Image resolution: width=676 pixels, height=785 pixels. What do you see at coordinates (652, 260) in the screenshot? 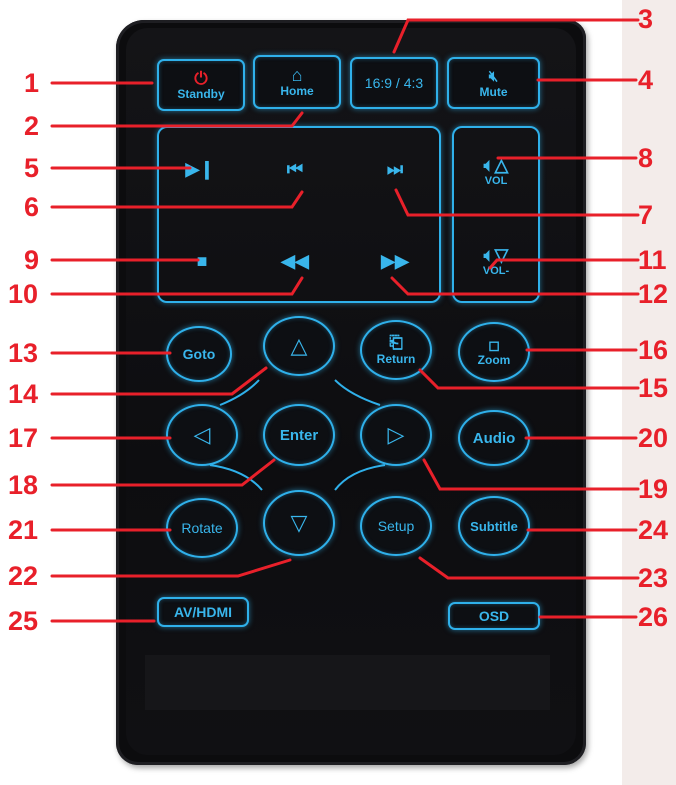
I see `callout-11: 11` at bounding box center [652, 260].